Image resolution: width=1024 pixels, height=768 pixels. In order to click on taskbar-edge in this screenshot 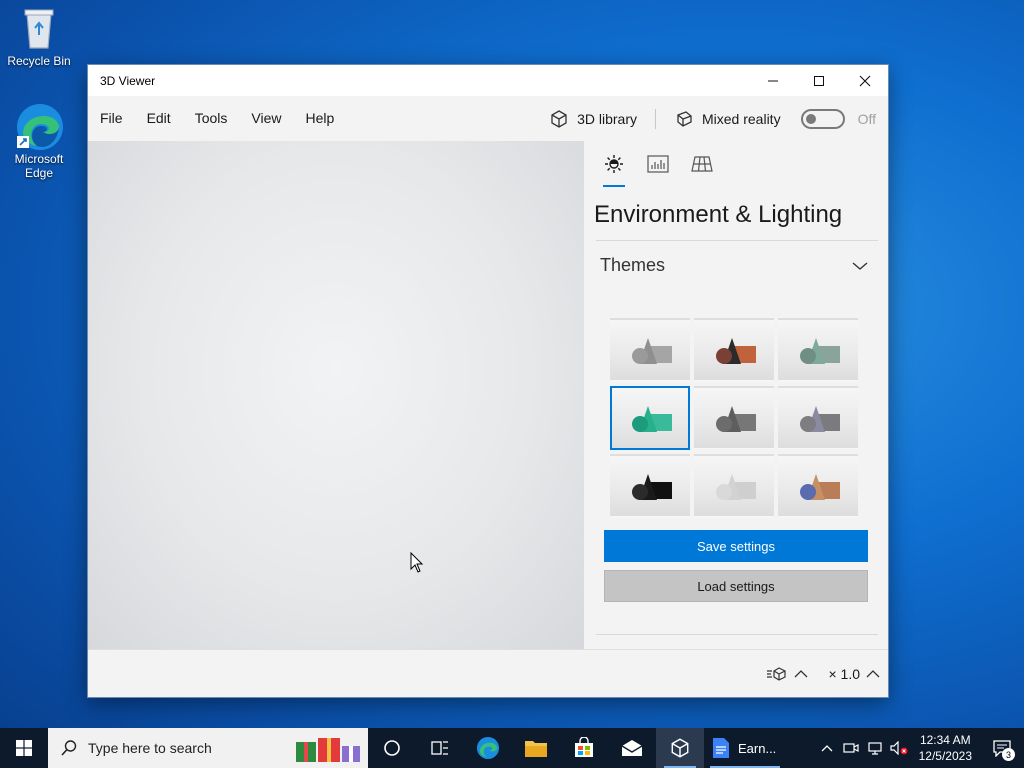, I will do `click(488, 748)`.